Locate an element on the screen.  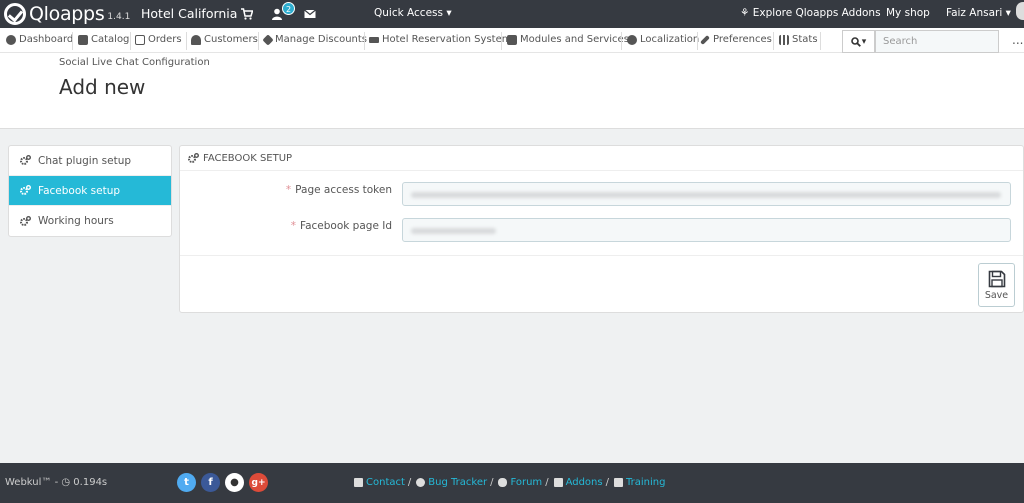
explore-addons-link: ⚘ Explore Qloapps Addons is located at coordinates (810, 13).